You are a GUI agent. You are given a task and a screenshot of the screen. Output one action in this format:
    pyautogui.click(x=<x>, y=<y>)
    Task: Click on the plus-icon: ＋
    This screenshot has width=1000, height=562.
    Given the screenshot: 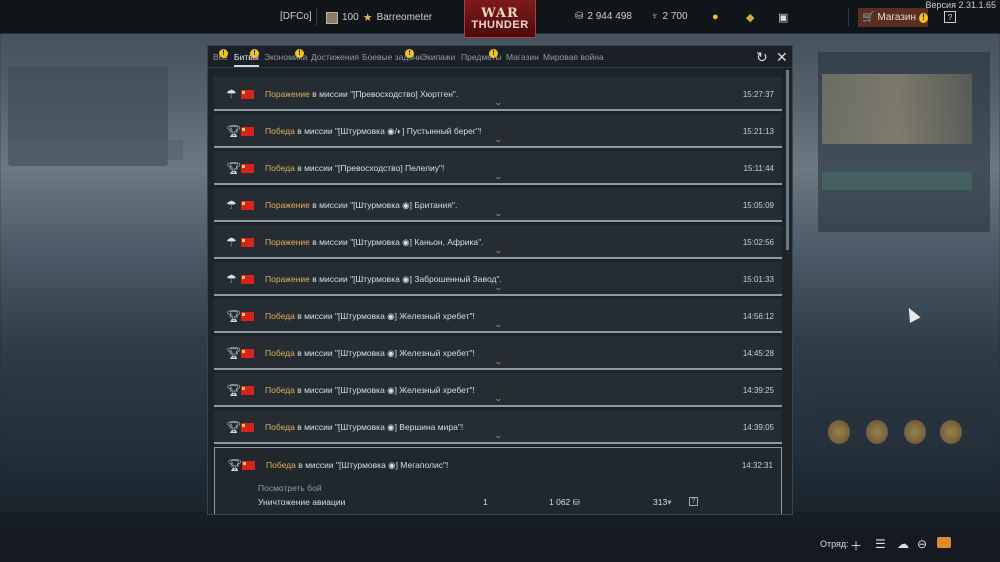 What is the action you would take?
    pyautogui.click(x=856, y=545)
    